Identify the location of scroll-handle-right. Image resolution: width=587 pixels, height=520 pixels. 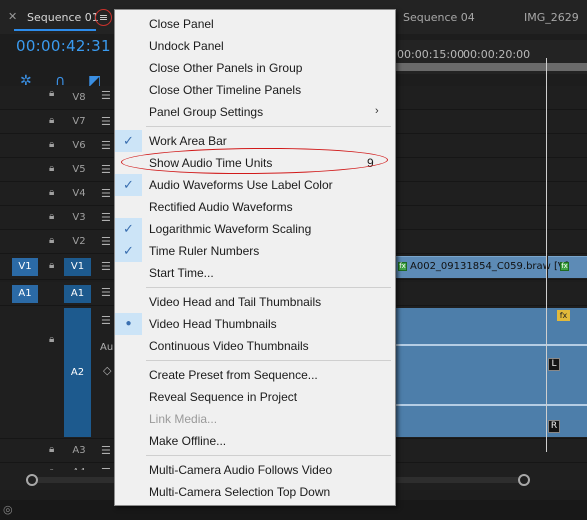
(524, 480).